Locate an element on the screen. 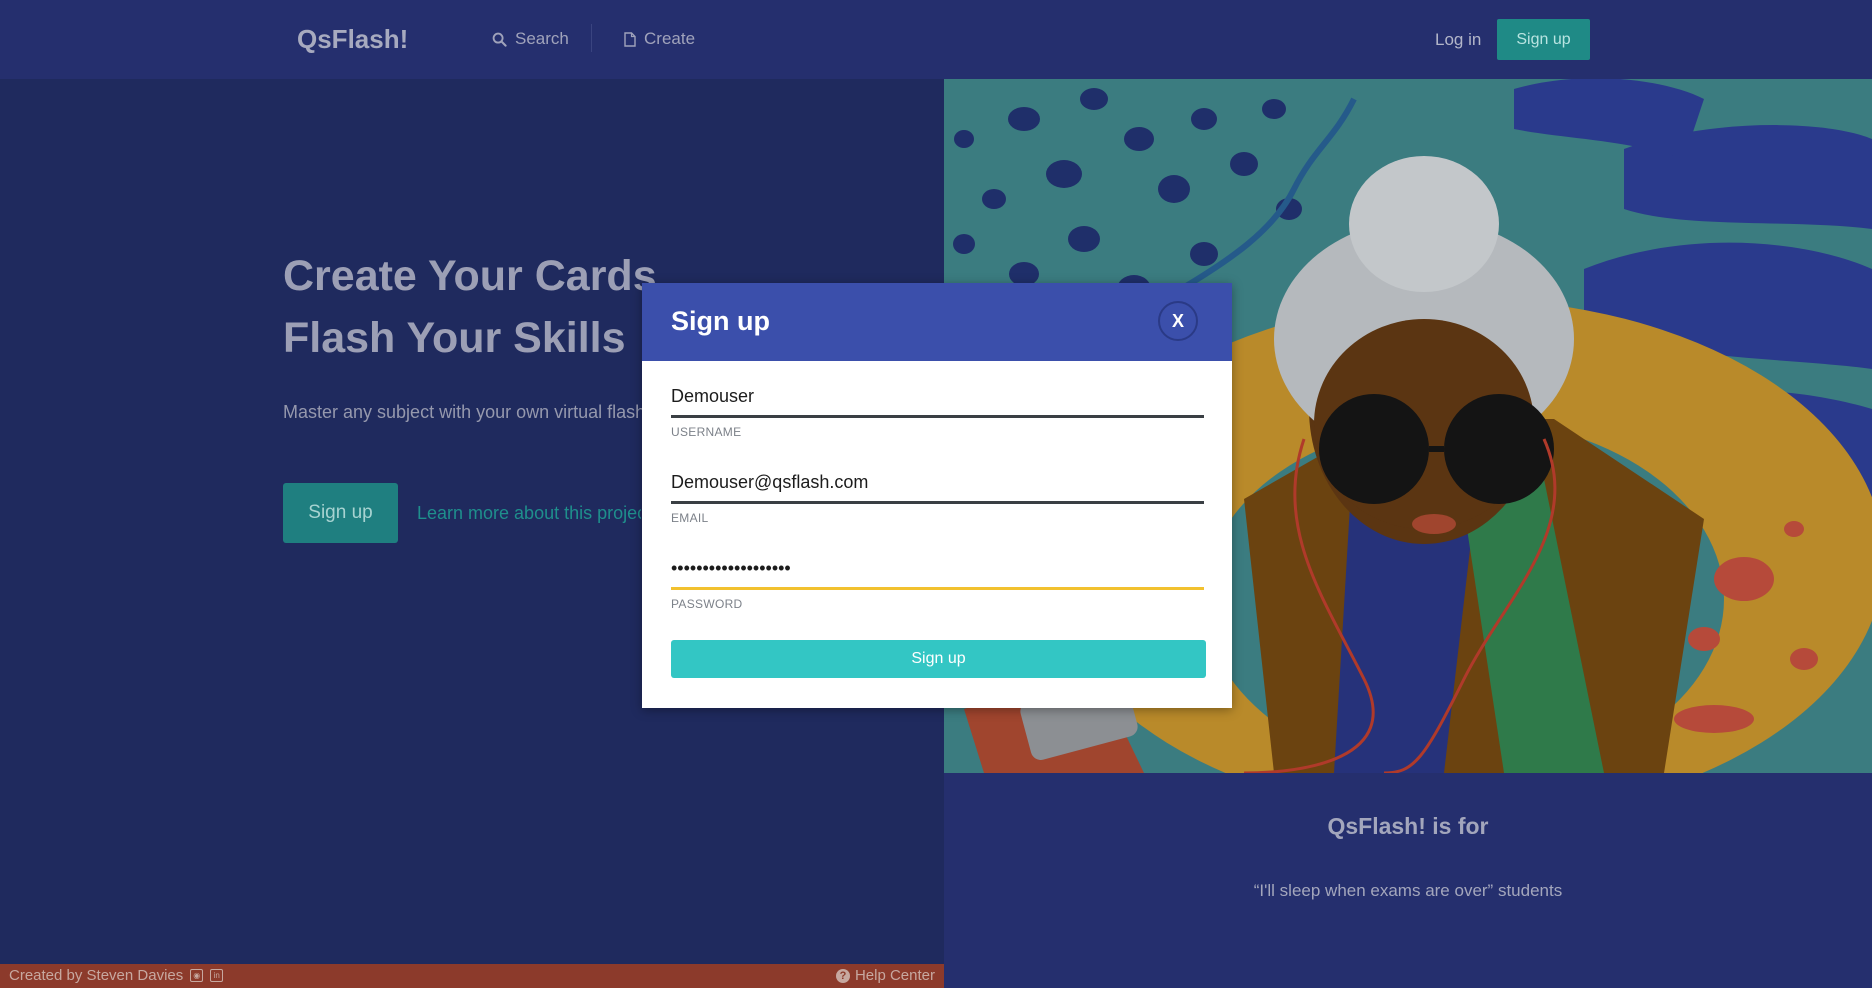 The height and width of the screenshot is (988, 1872). close-icon: X is located at coordinates (1178, 321).